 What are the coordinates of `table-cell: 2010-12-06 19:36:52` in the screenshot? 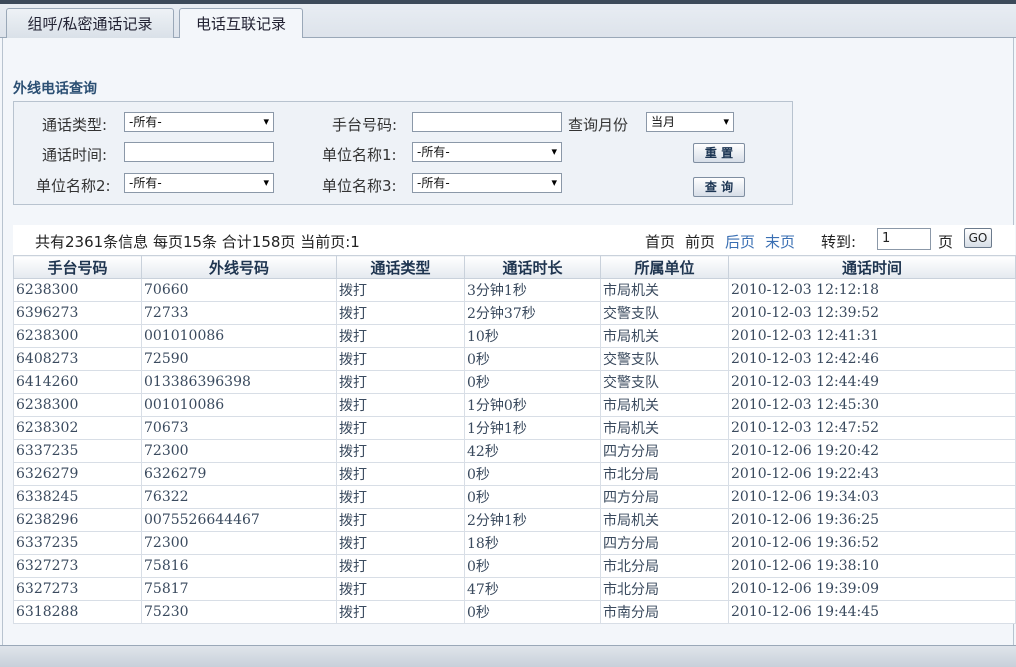 It's located at (872, 543).